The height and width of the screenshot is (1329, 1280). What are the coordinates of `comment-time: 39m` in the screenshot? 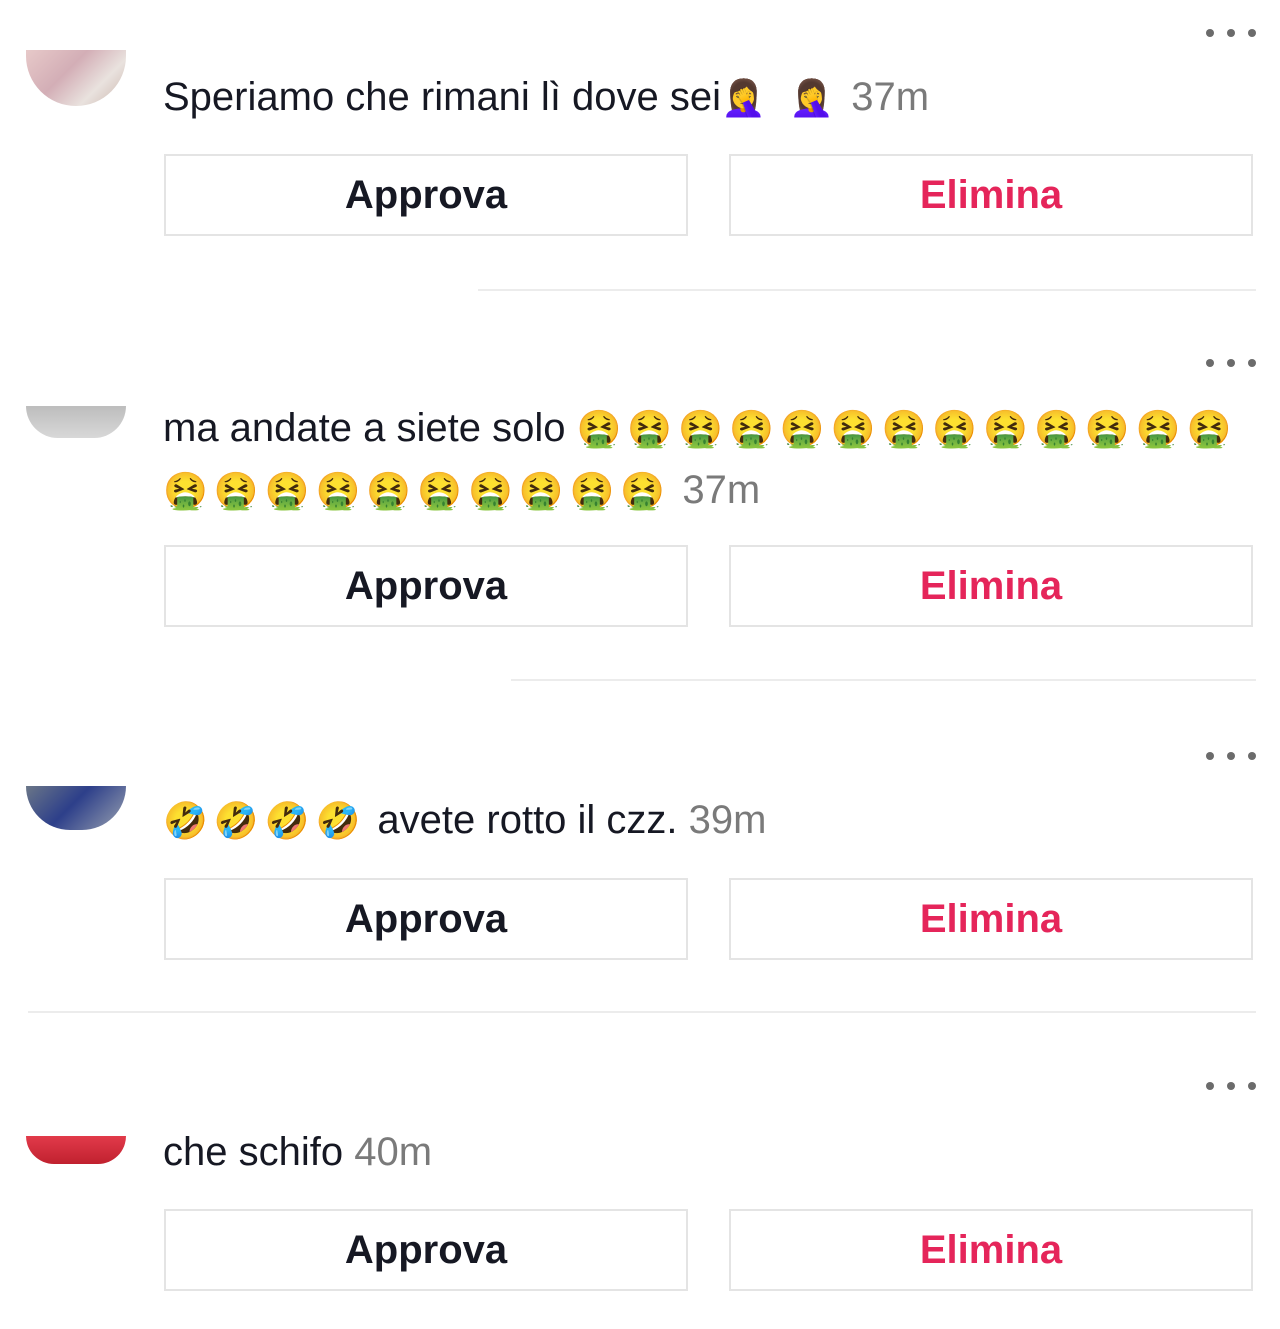 It's located at (727, 820).